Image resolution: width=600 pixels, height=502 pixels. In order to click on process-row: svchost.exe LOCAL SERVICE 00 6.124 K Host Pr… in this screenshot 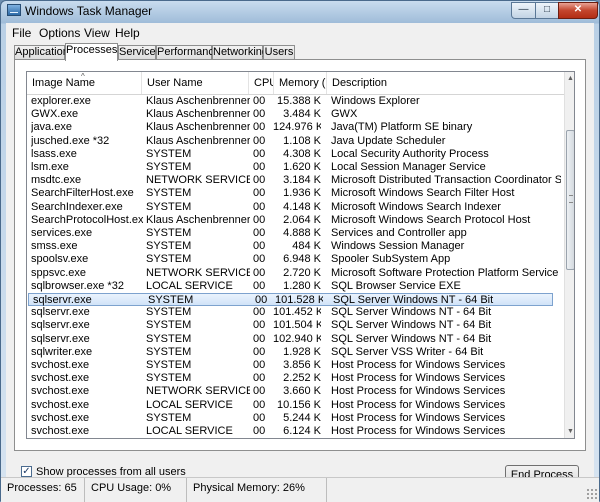, I will do `click(289, 431)`.